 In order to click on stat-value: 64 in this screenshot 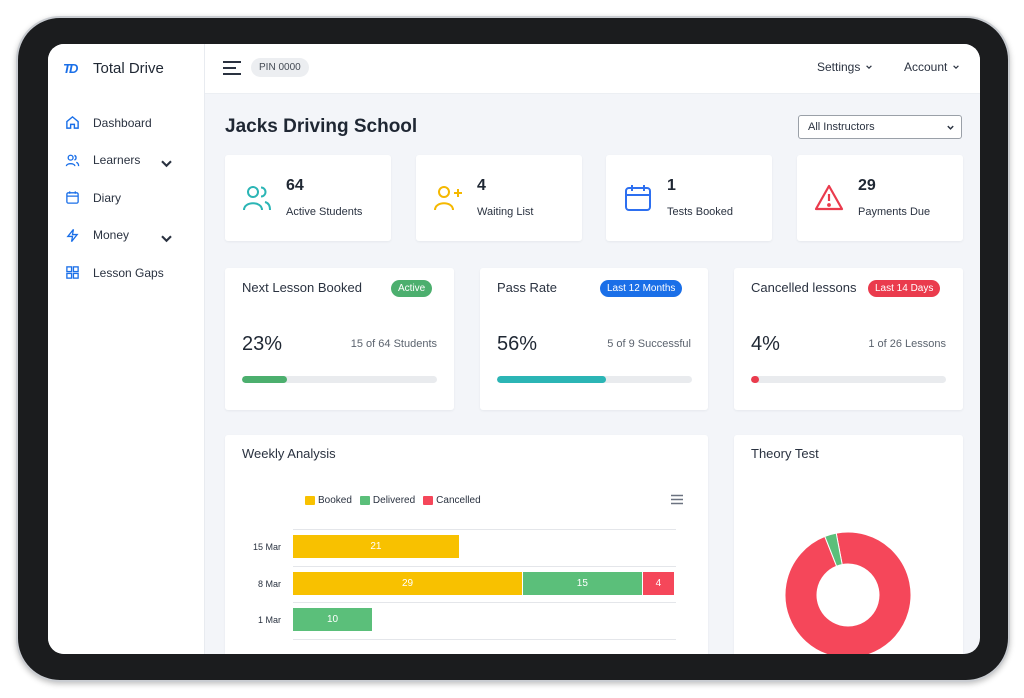, I will do `click(295, 185)`.